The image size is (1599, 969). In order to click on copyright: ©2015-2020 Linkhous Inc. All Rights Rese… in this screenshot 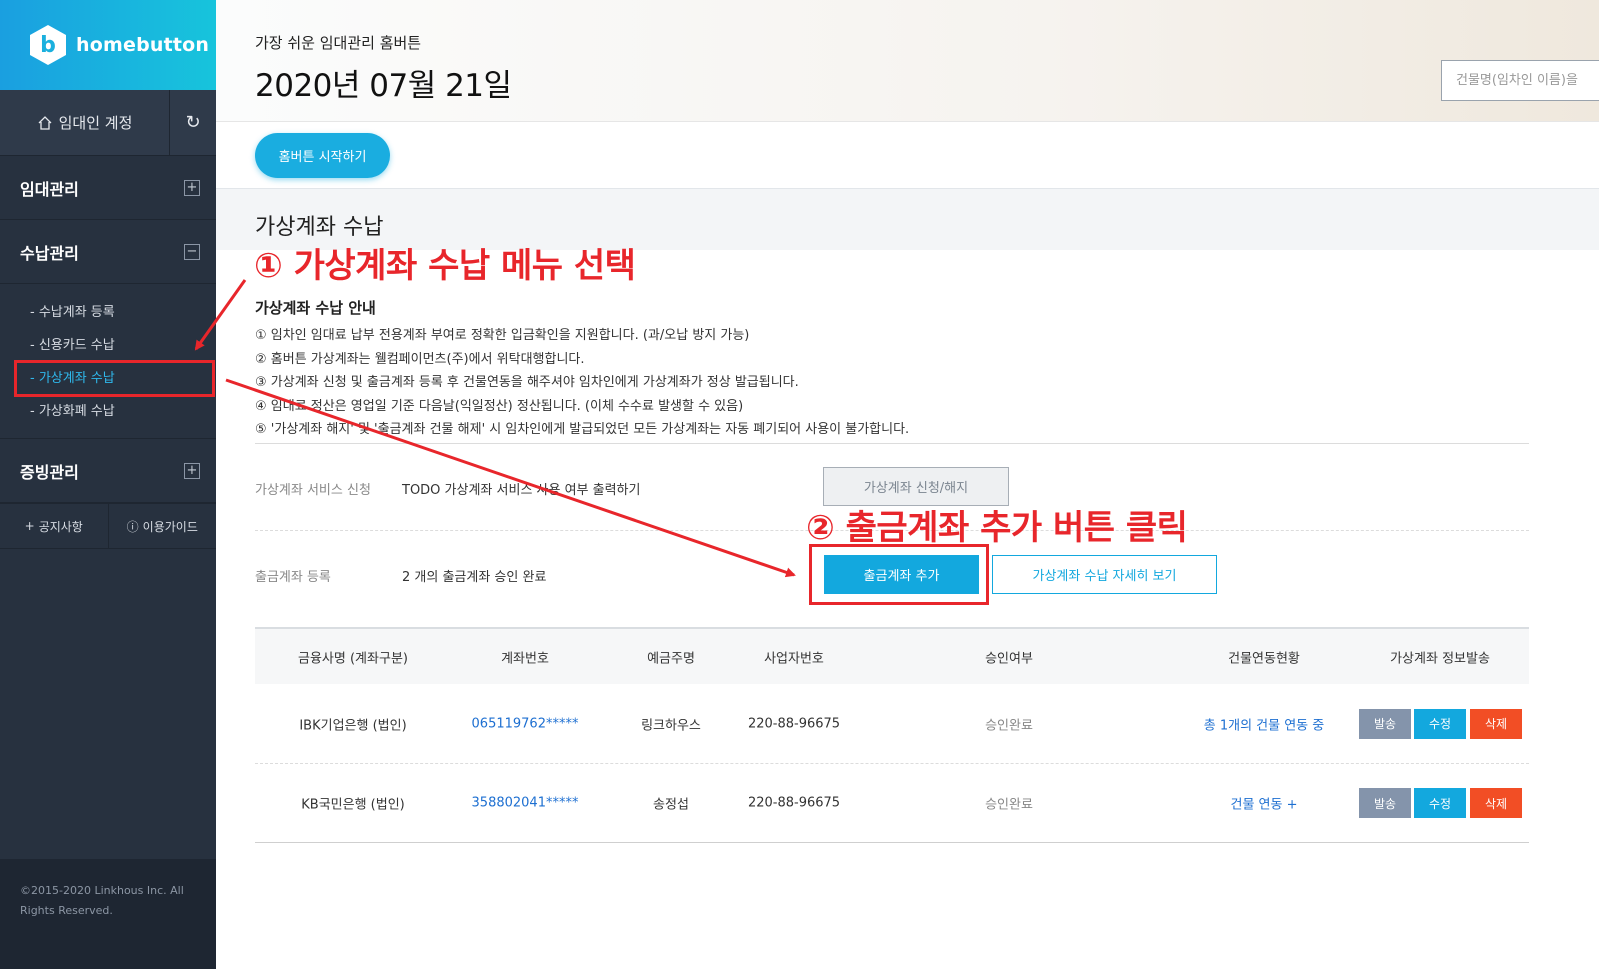, I will do `click(108, 914)`.